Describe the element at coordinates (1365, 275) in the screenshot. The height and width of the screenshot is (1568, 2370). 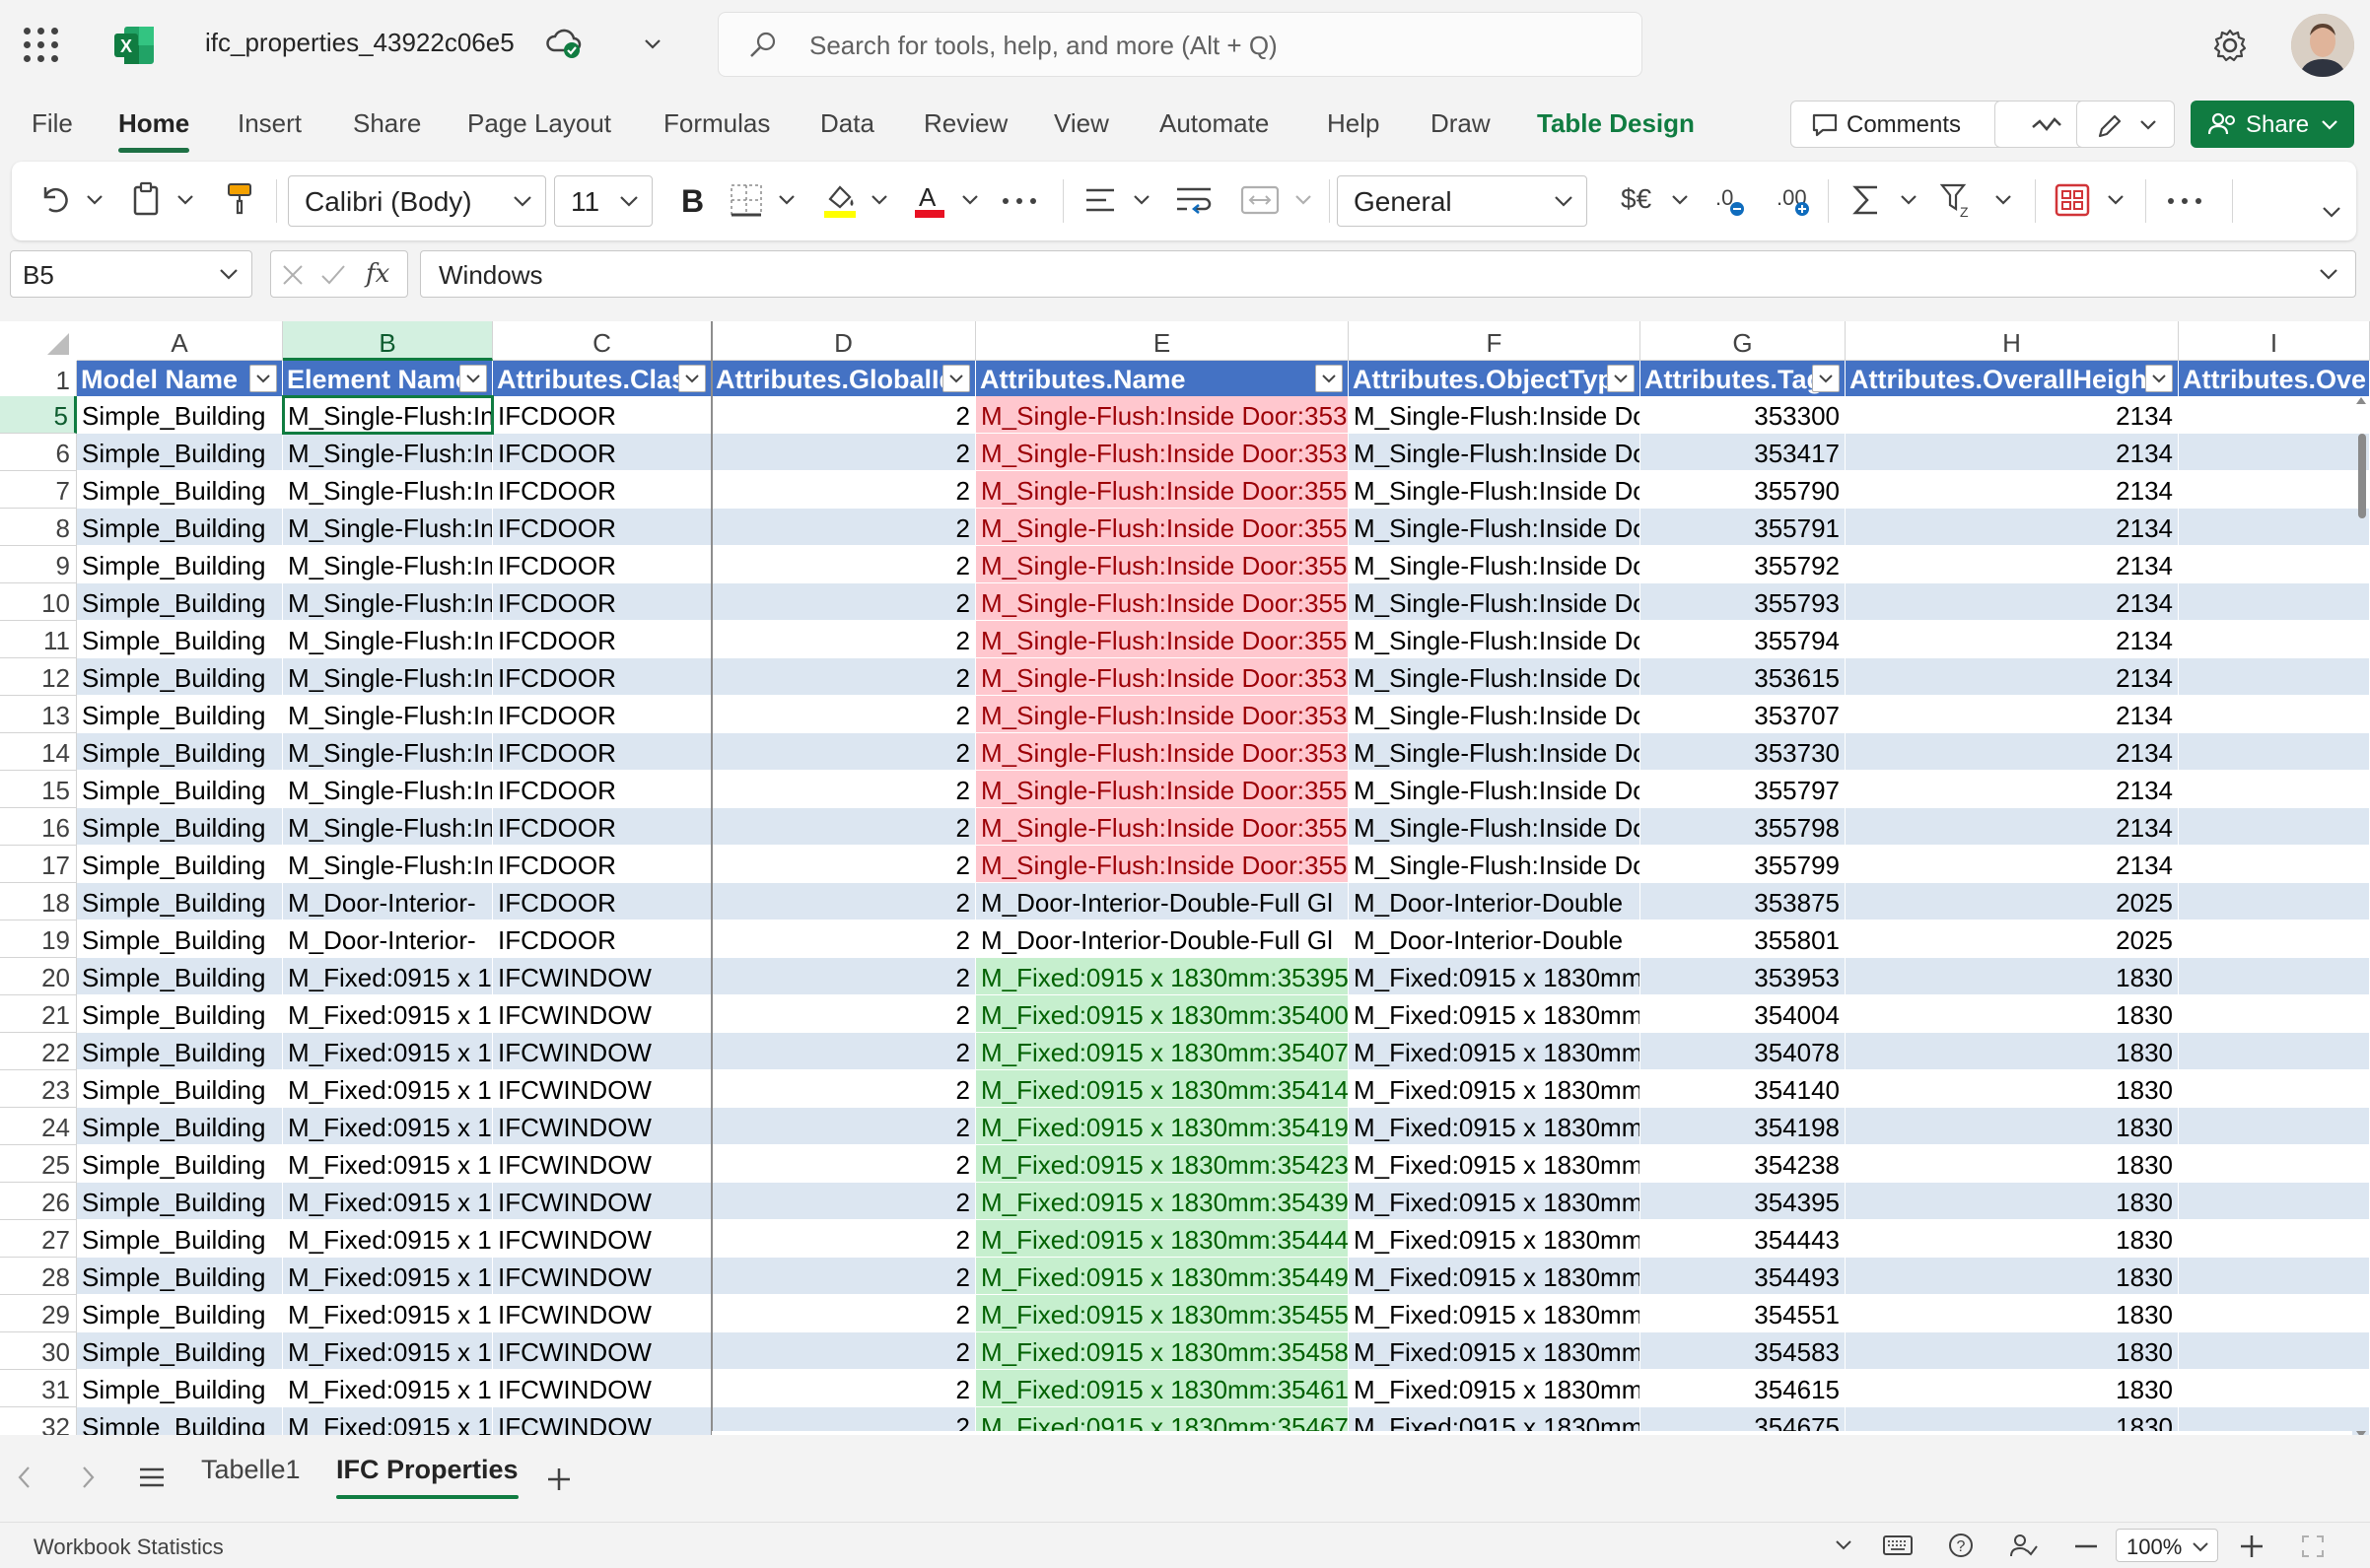
I see `formula-input` at that location.